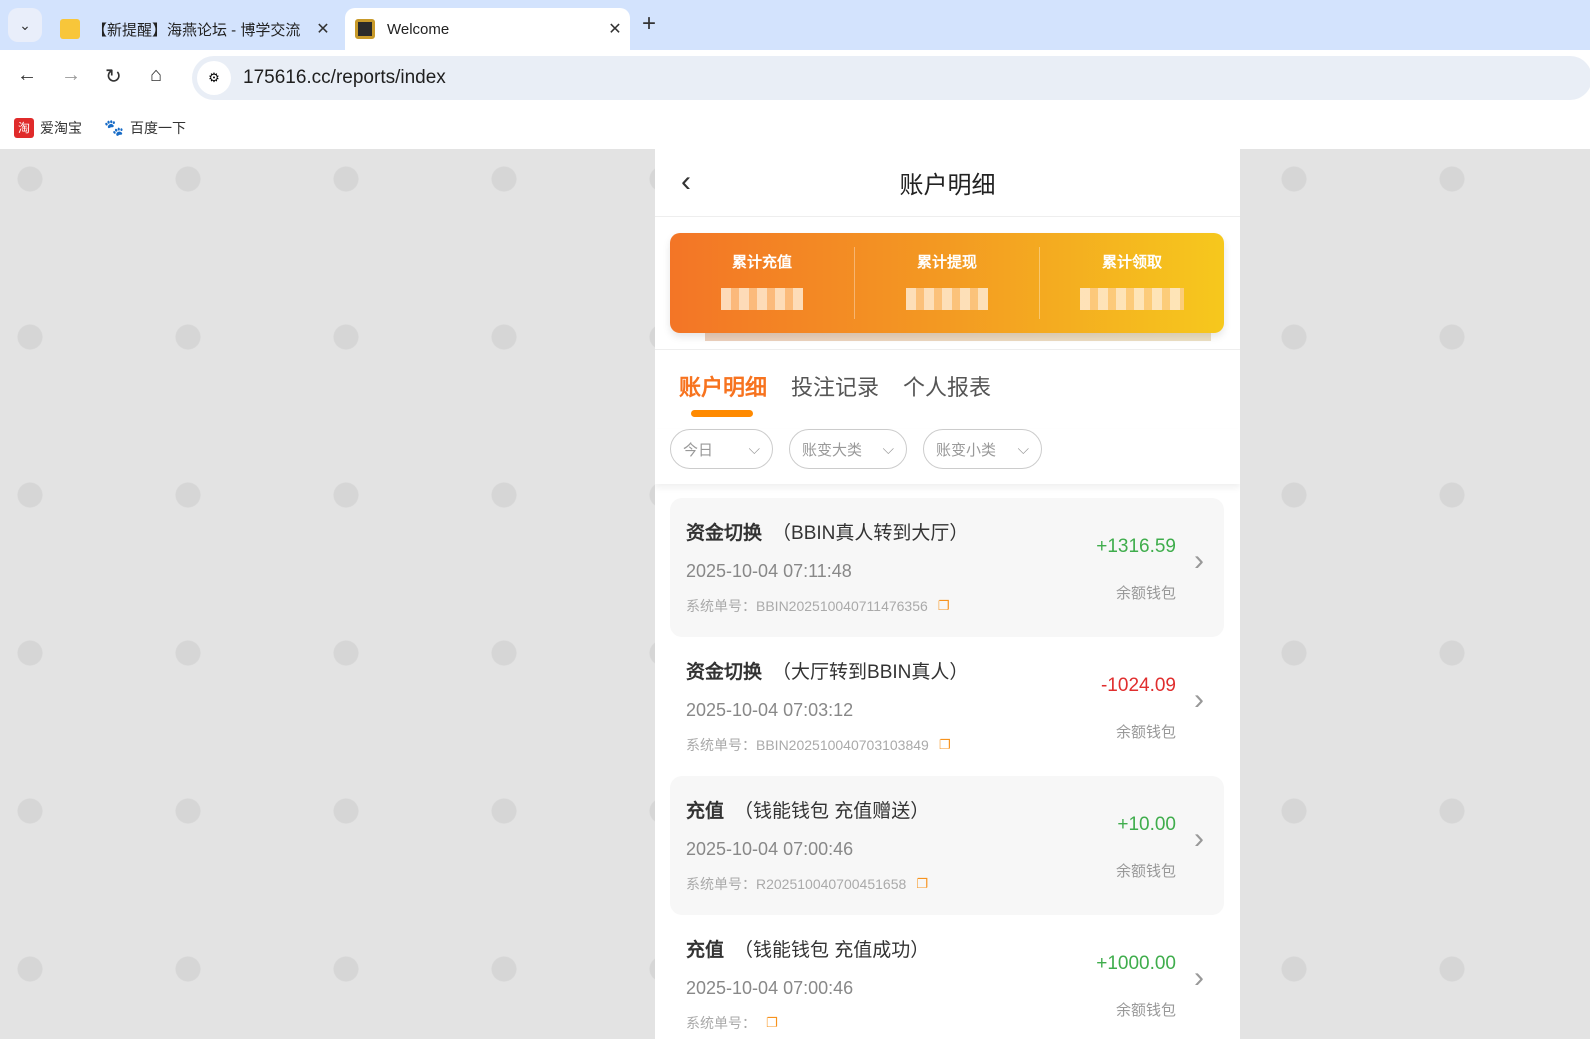  Describe the element at coordinates (1138, 685) in the screenshot. I see `record-amount: -1024.09` at that location.